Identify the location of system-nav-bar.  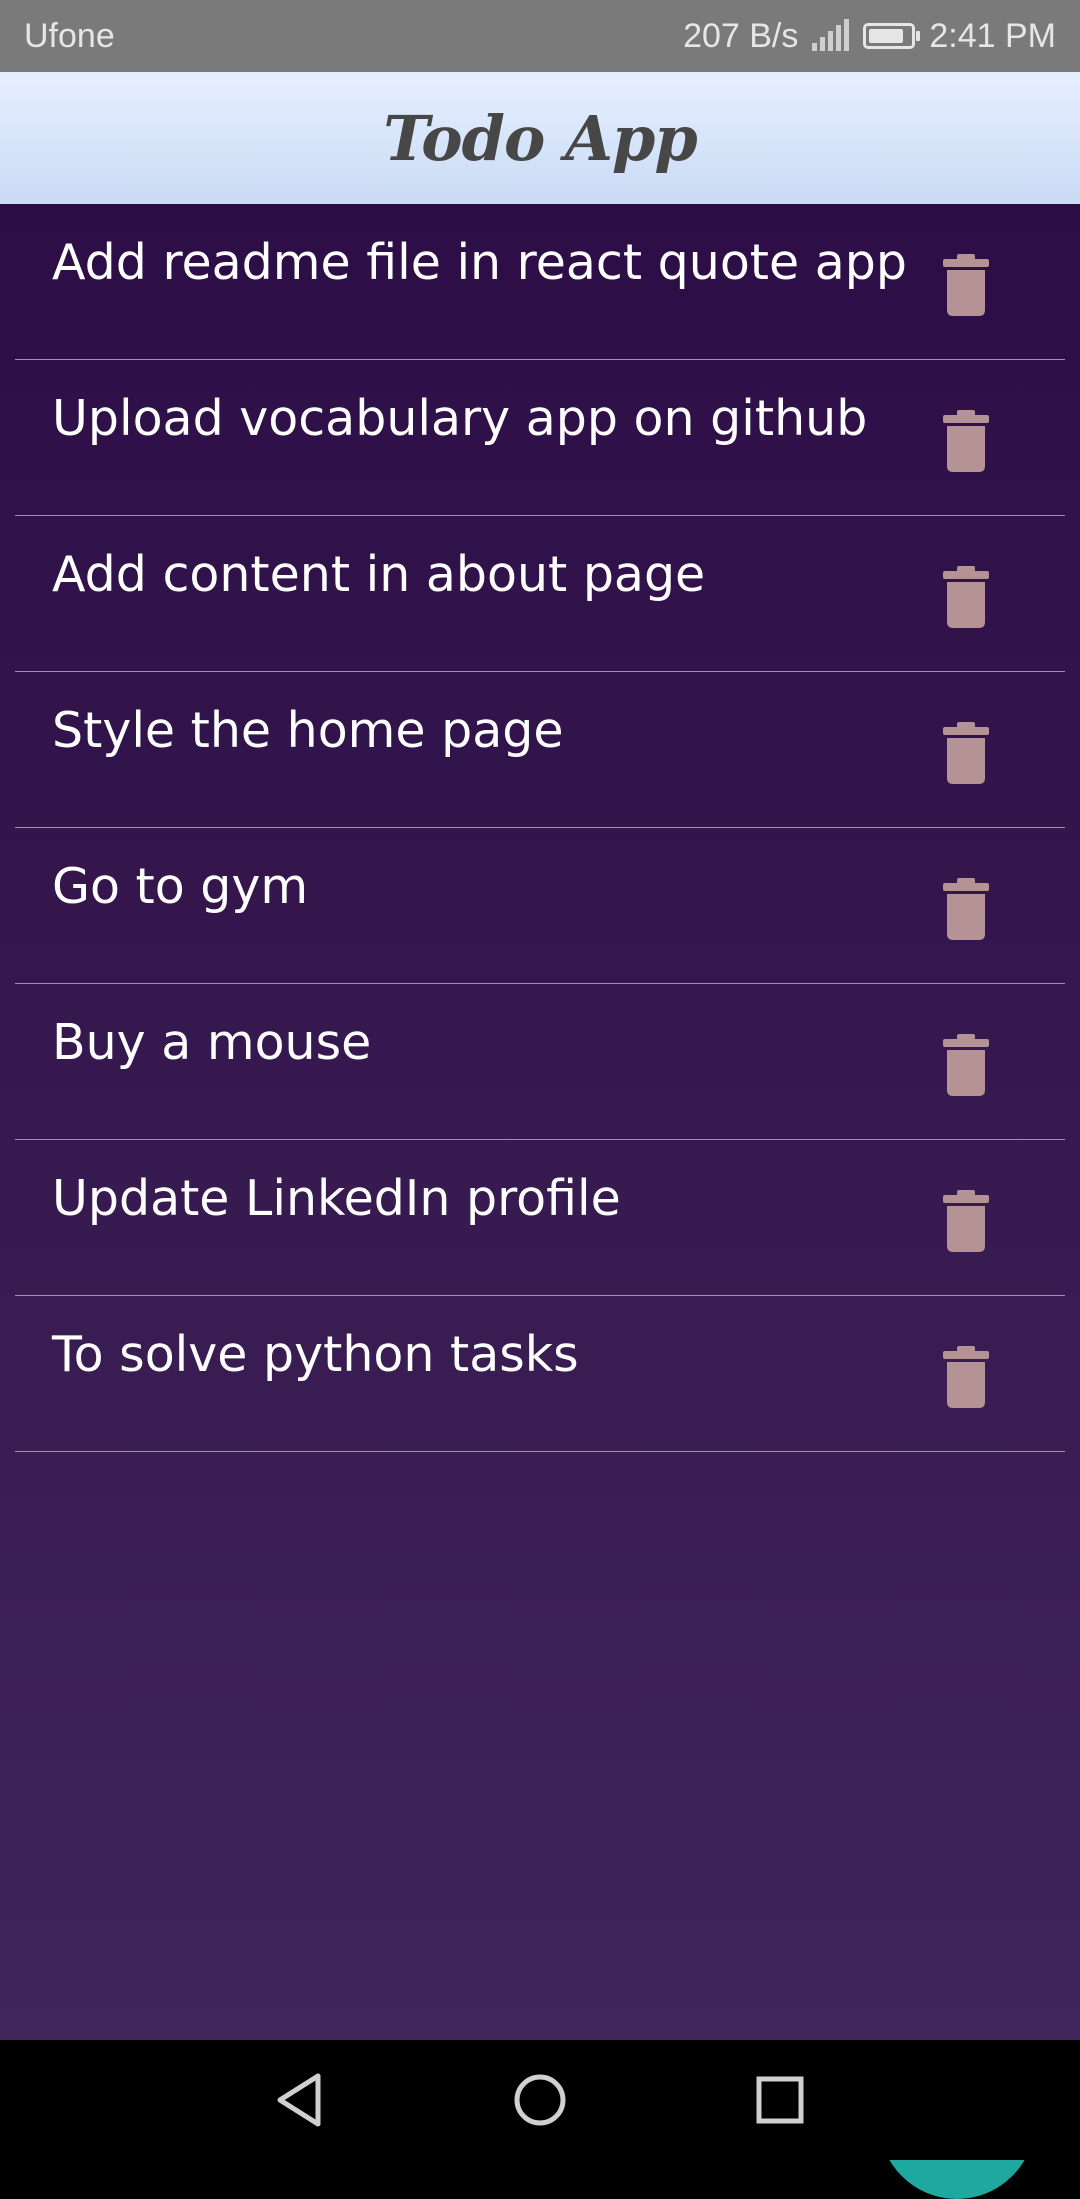
(540, 2100).